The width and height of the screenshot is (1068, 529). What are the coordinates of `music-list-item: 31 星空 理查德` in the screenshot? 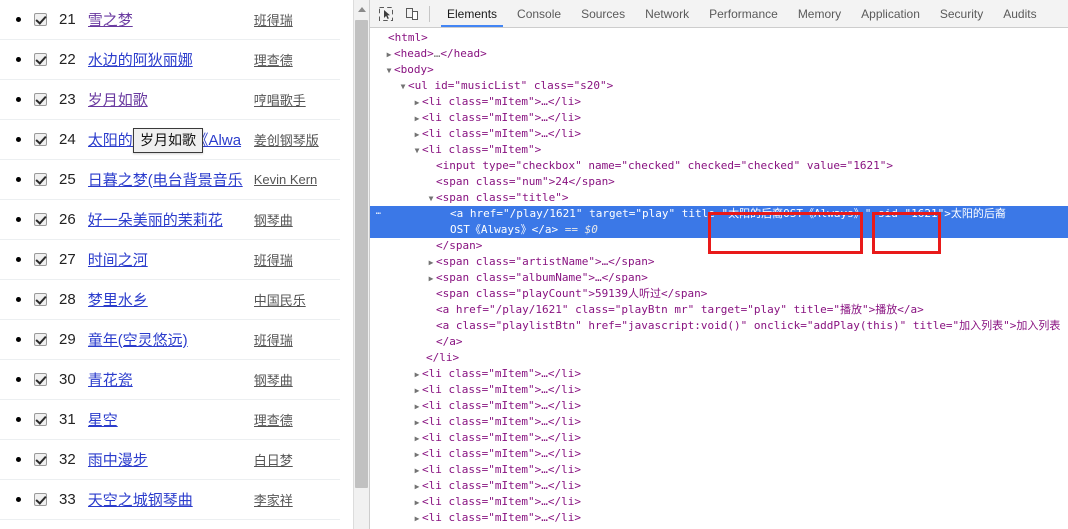 It's located at (170, 420).